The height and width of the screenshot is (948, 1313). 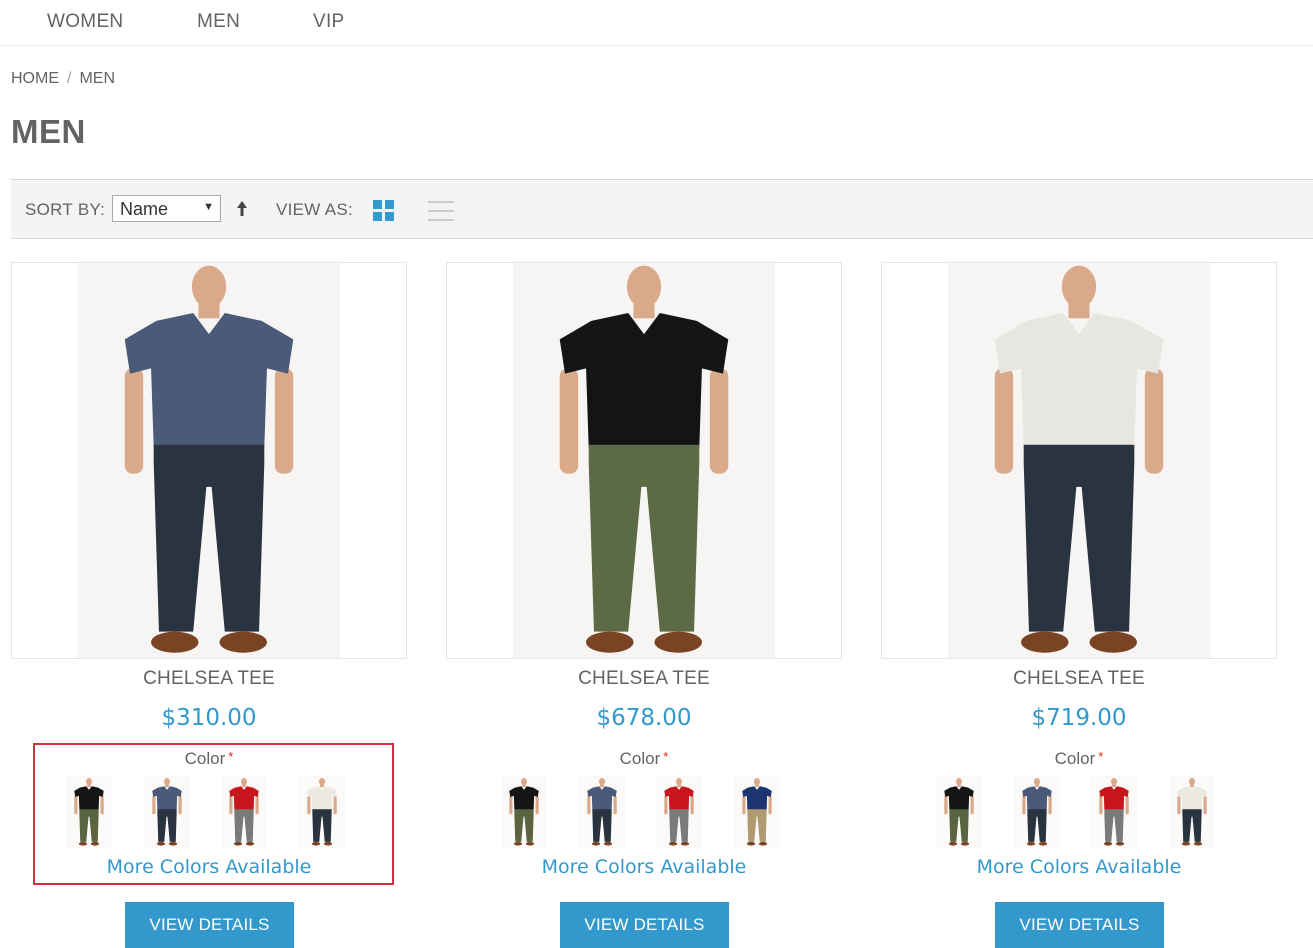 What do you see at coordinates (208, 207) in the screenshot?
I see `chevron-down-icon: ▼` at bounding box center [208, 207].